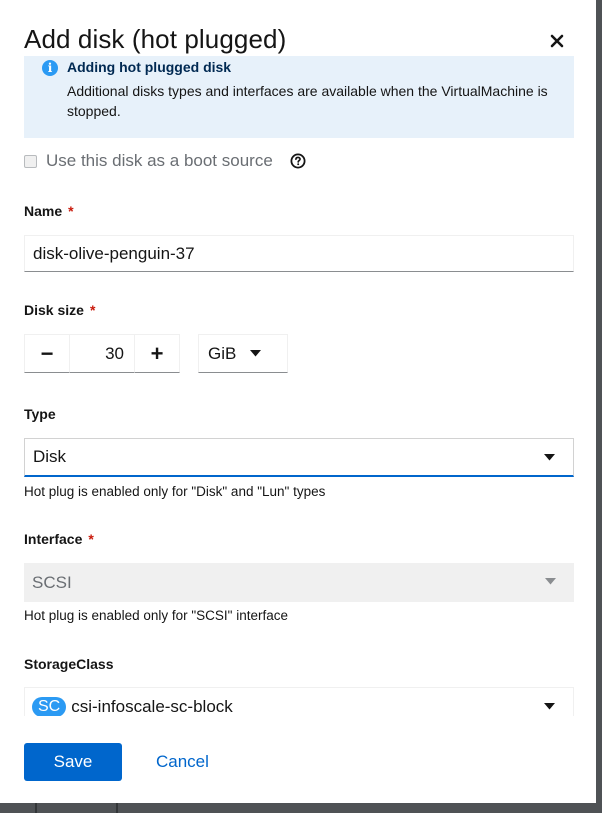  What do you see at coordinates (43, 211) in the screenshot?
I see `name-label-text: Name` at bounding box center [43, 211].